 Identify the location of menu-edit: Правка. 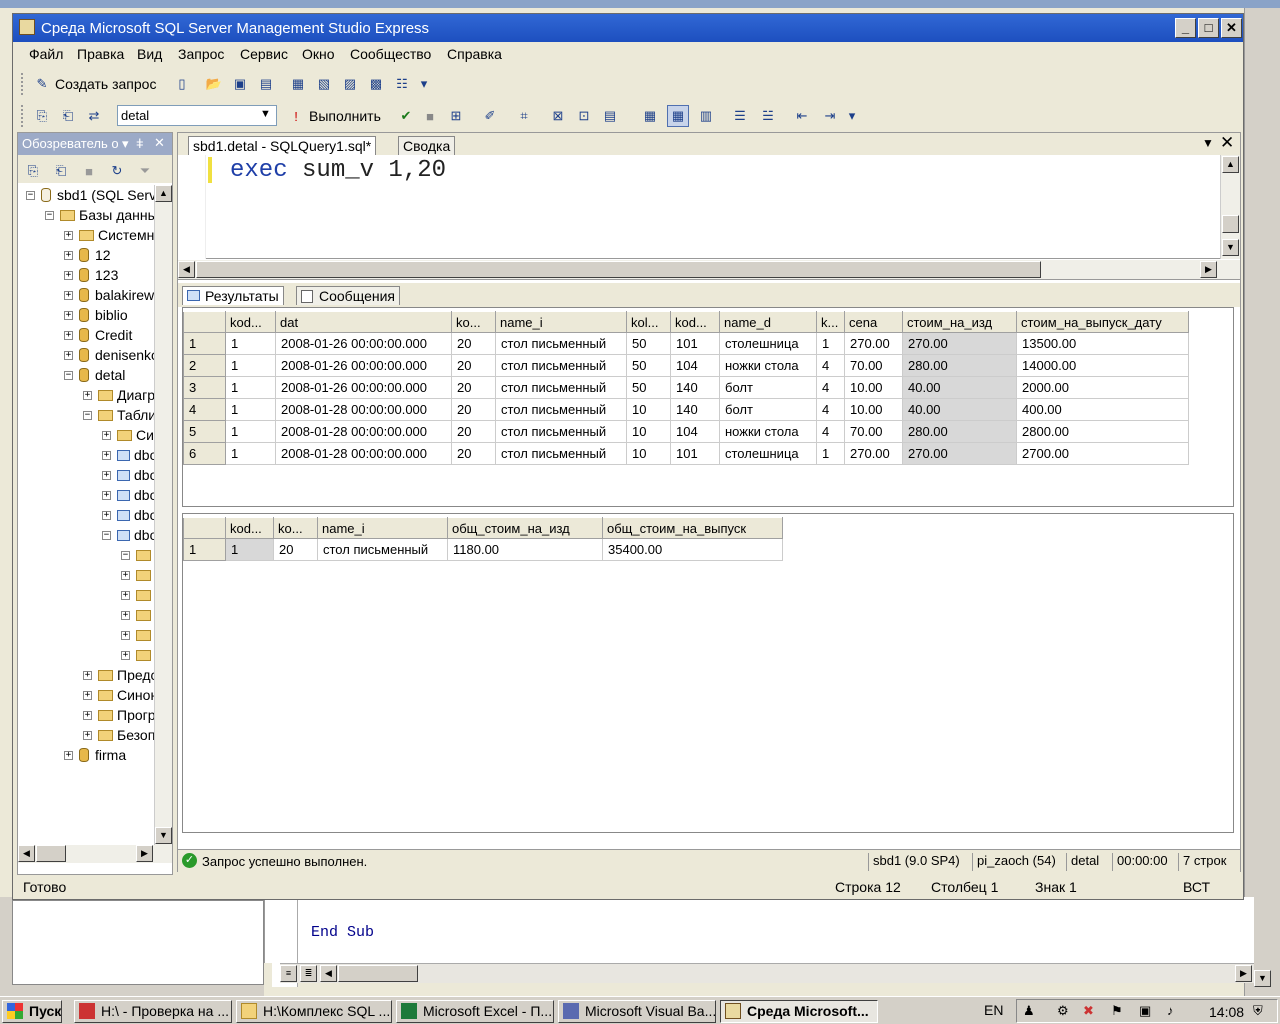
(100, 54).